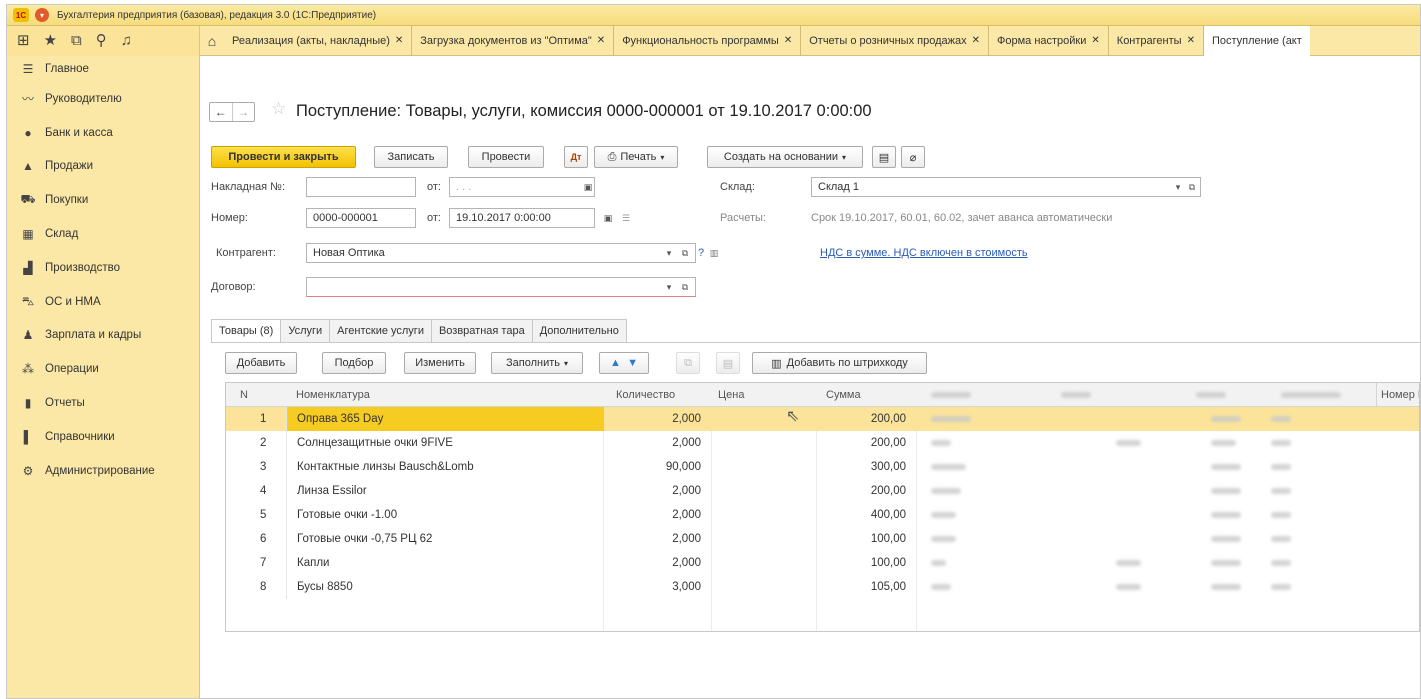 The height and width of the screenshot is (699, 1421). Describe the element at coordinates (708, 40) in the screenshot. I see `tab-functionality: Функциональность программы ✕` at that location.